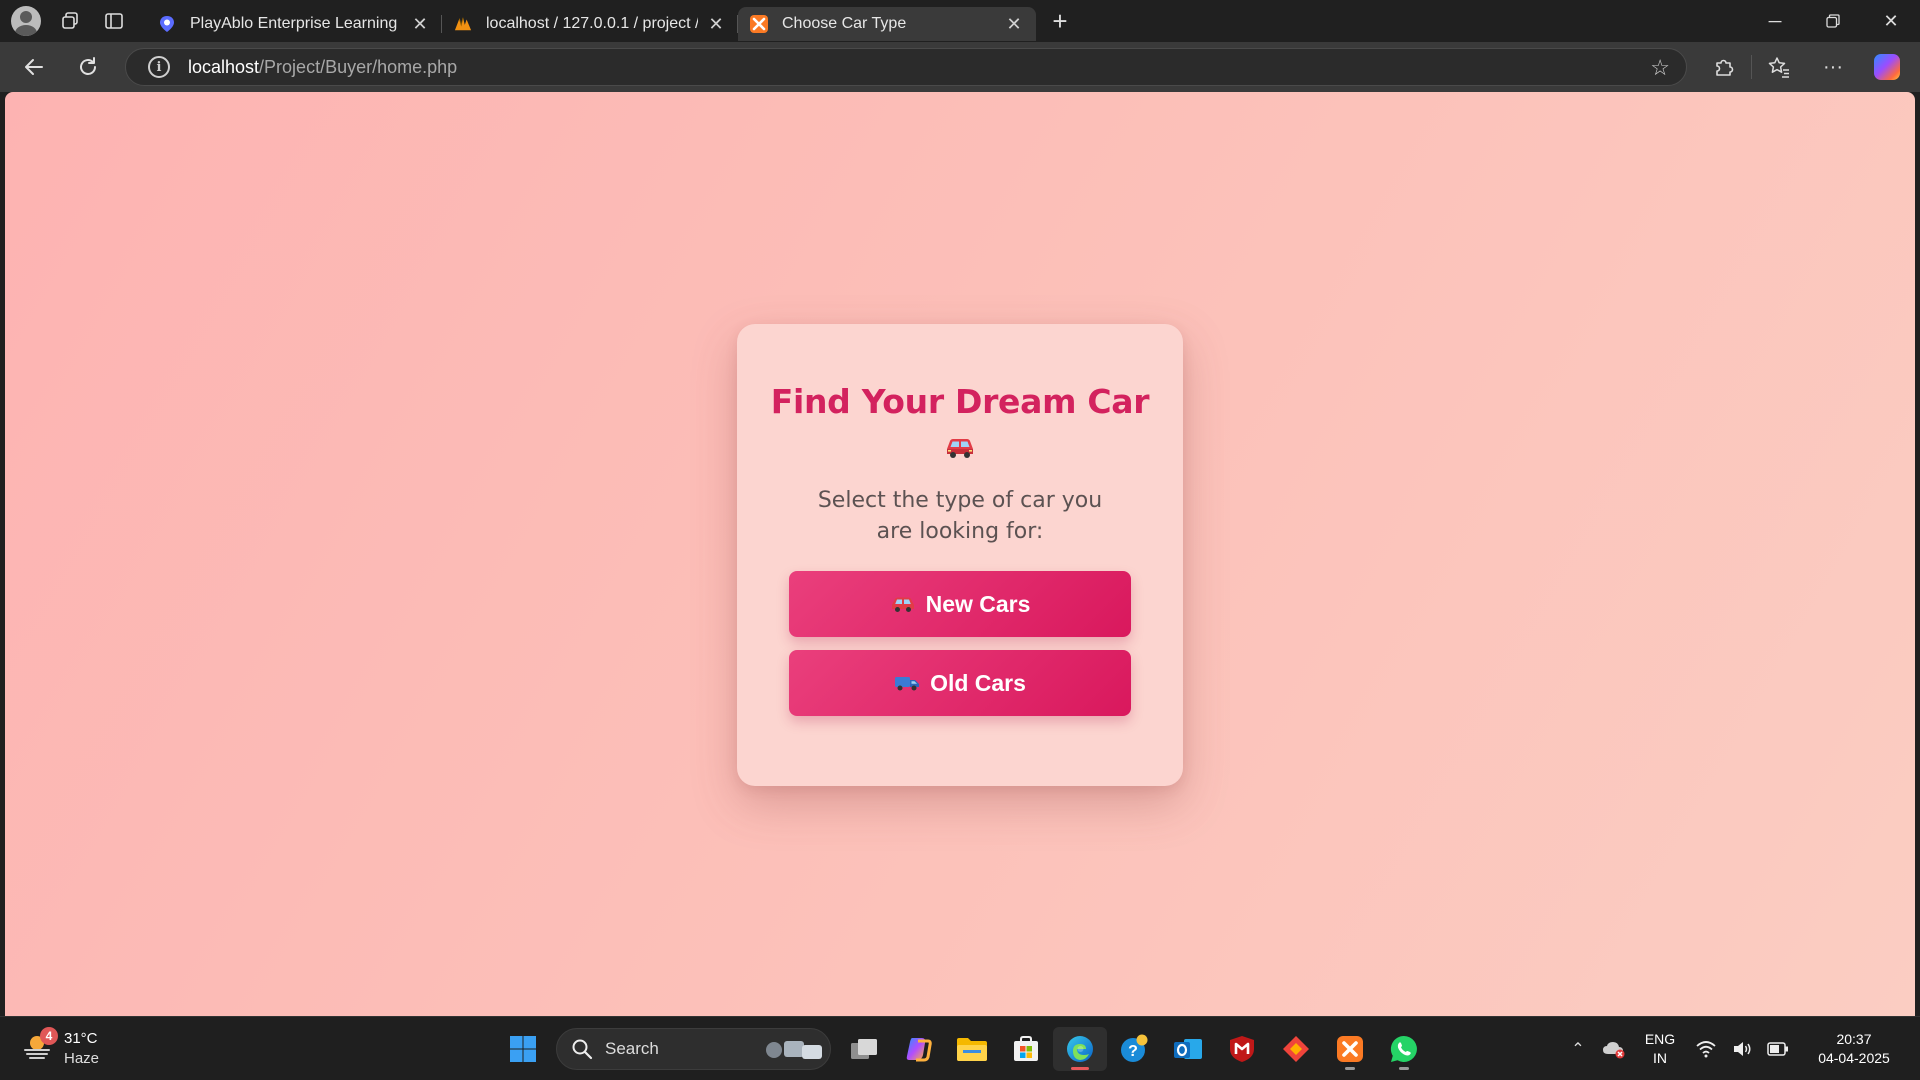 The image size is (1920, 1080). What do you see at coordinates (358, 66) in the screenshot?
I see `url-path: /Project/Buyer/home.php` at bounding box center [358, 66].